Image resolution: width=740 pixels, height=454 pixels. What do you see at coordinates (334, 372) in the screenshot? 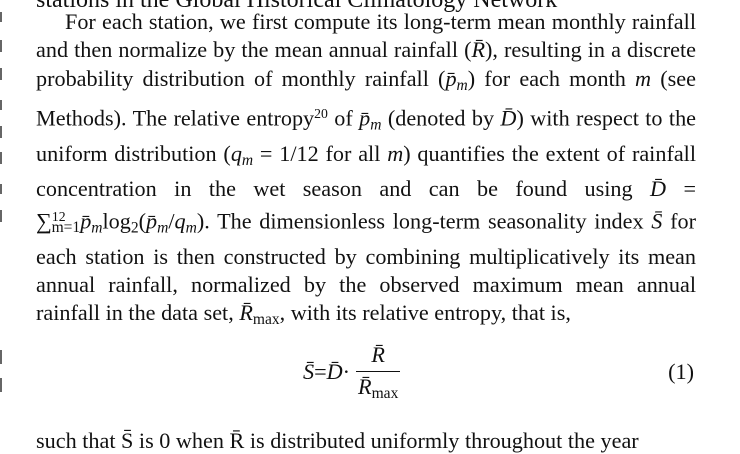
I see `eq-entropy: D̄` at bounding box center [334, 372].